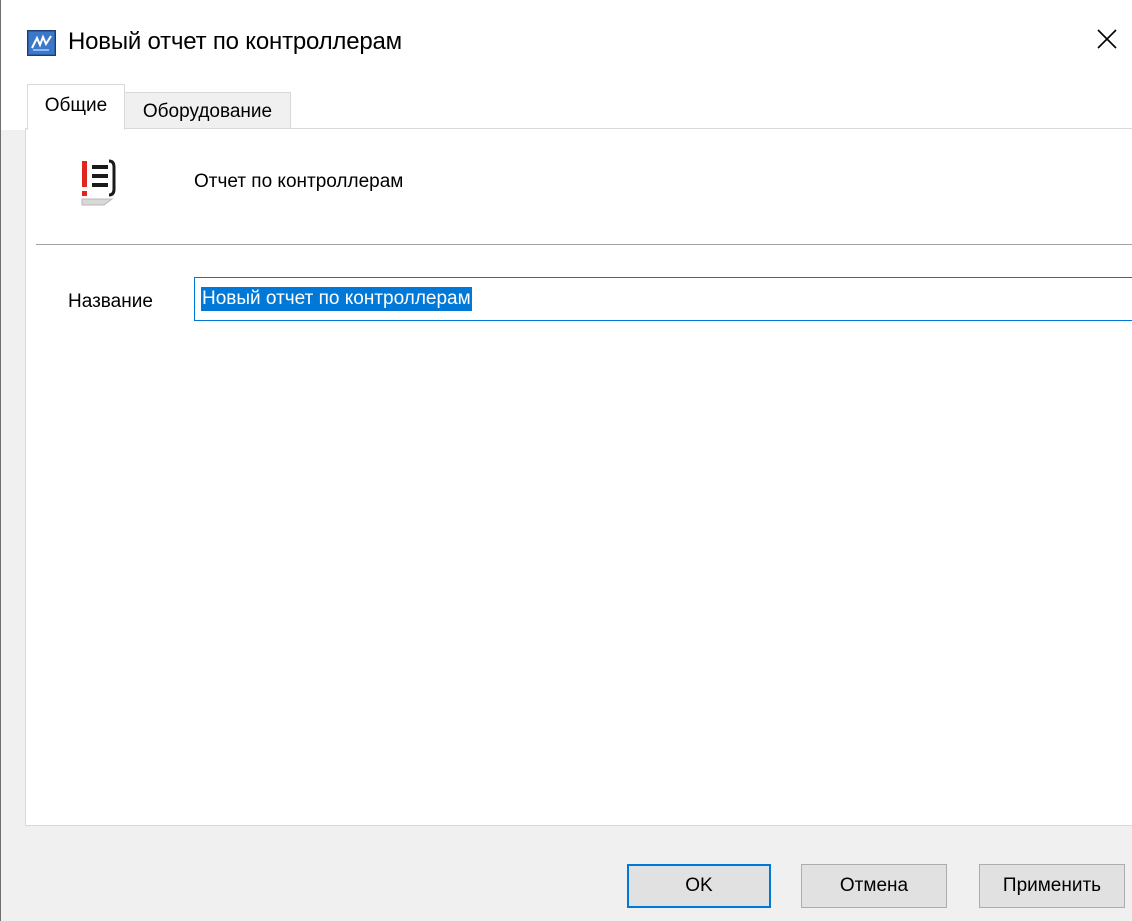  Describe the element at coordinates (663, 299) in the screenshot. I see `name-input: Новый отчет по контроллерам` at that location.